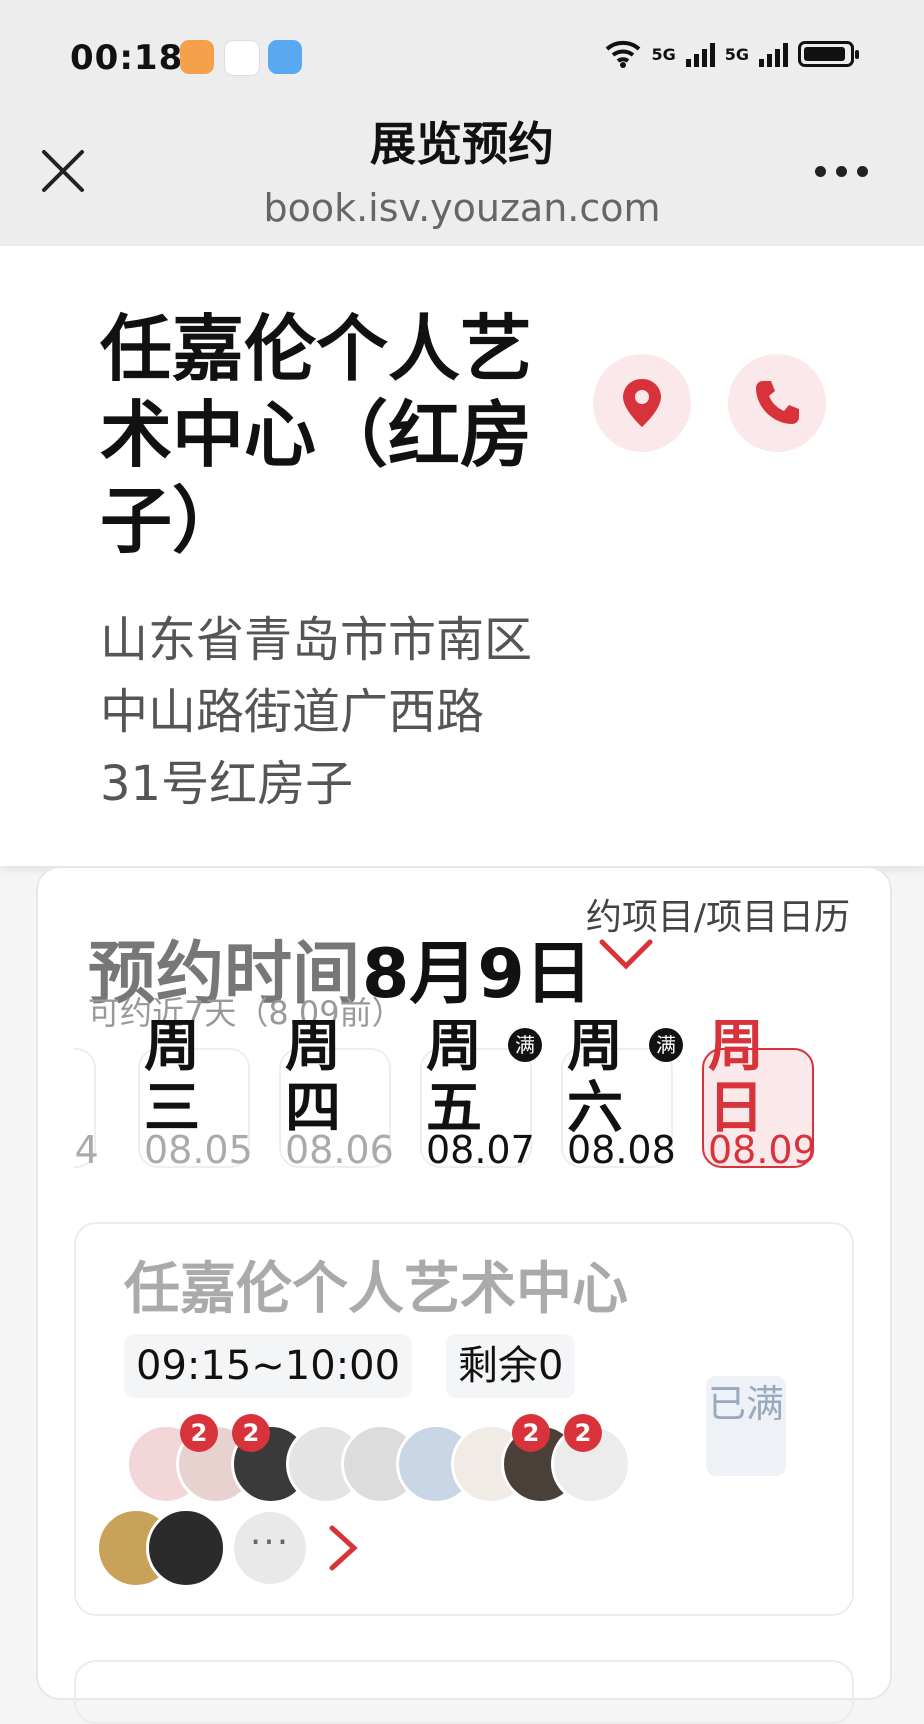  Describe the element at coordinates (621, 1149) in the screenshot. I see `day-date: 08.08` at that location.